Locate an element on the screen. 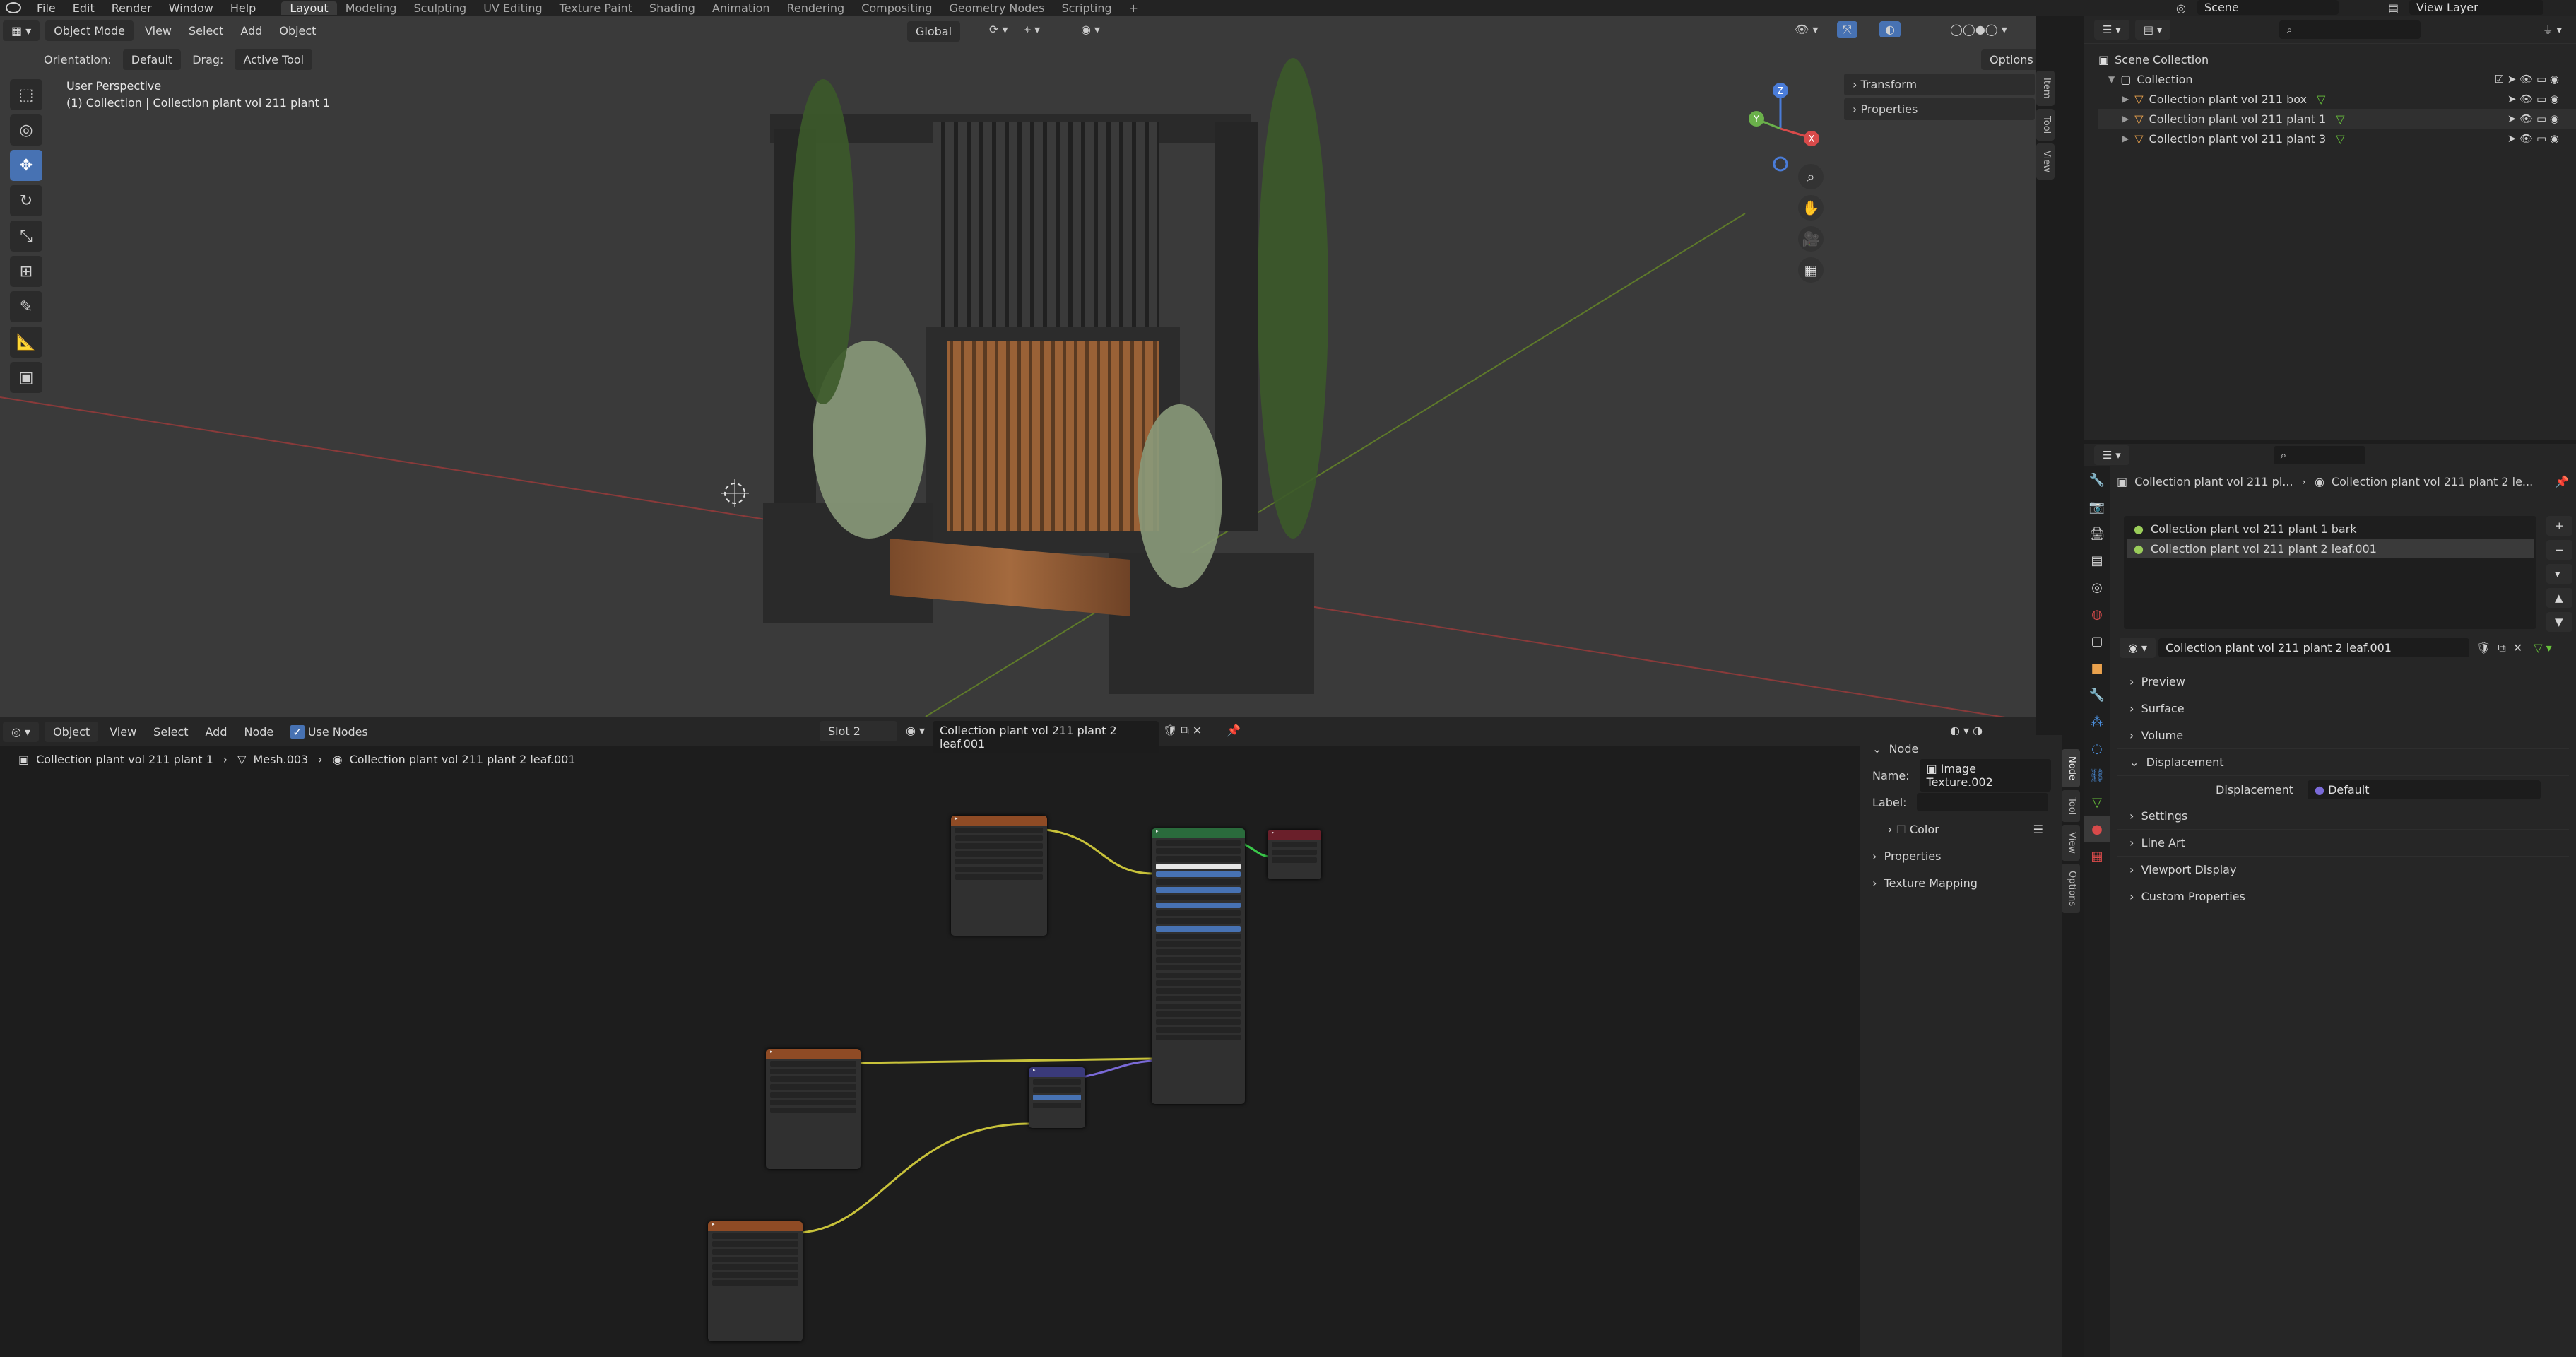 This screenshot has height=1357, width=2576. image-texture-node: ▸ is located at coordinates (999, 876).